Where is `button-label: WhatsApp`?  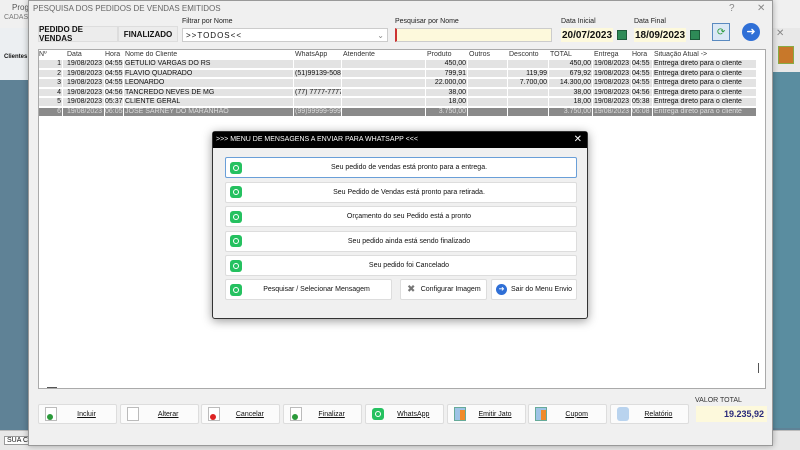 button-label: WhatsApp is located at coordinates (413, 414).